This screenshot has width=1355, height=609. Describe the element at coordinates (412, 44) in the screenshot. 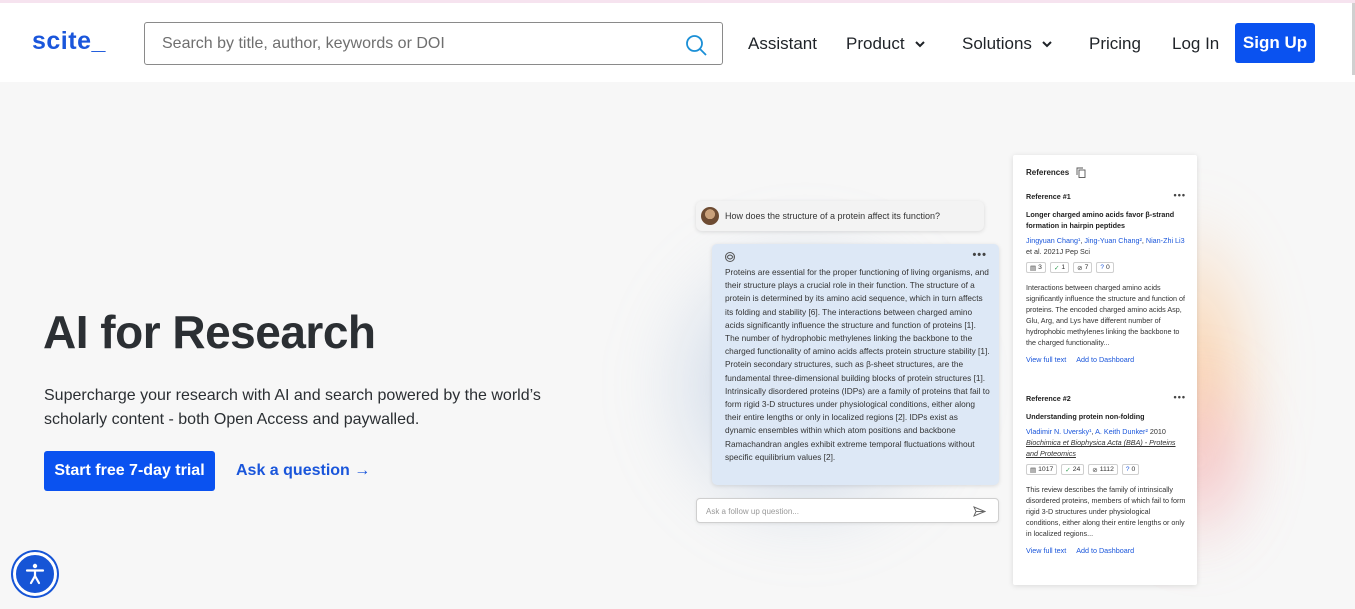

I see `search-input` at that location.